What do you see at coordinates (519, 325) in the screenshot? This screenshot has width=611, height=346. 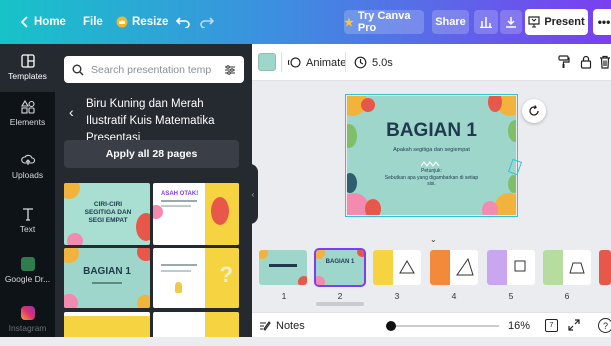 I see `zoom-level: 16%` at bounding box center [519, 325].